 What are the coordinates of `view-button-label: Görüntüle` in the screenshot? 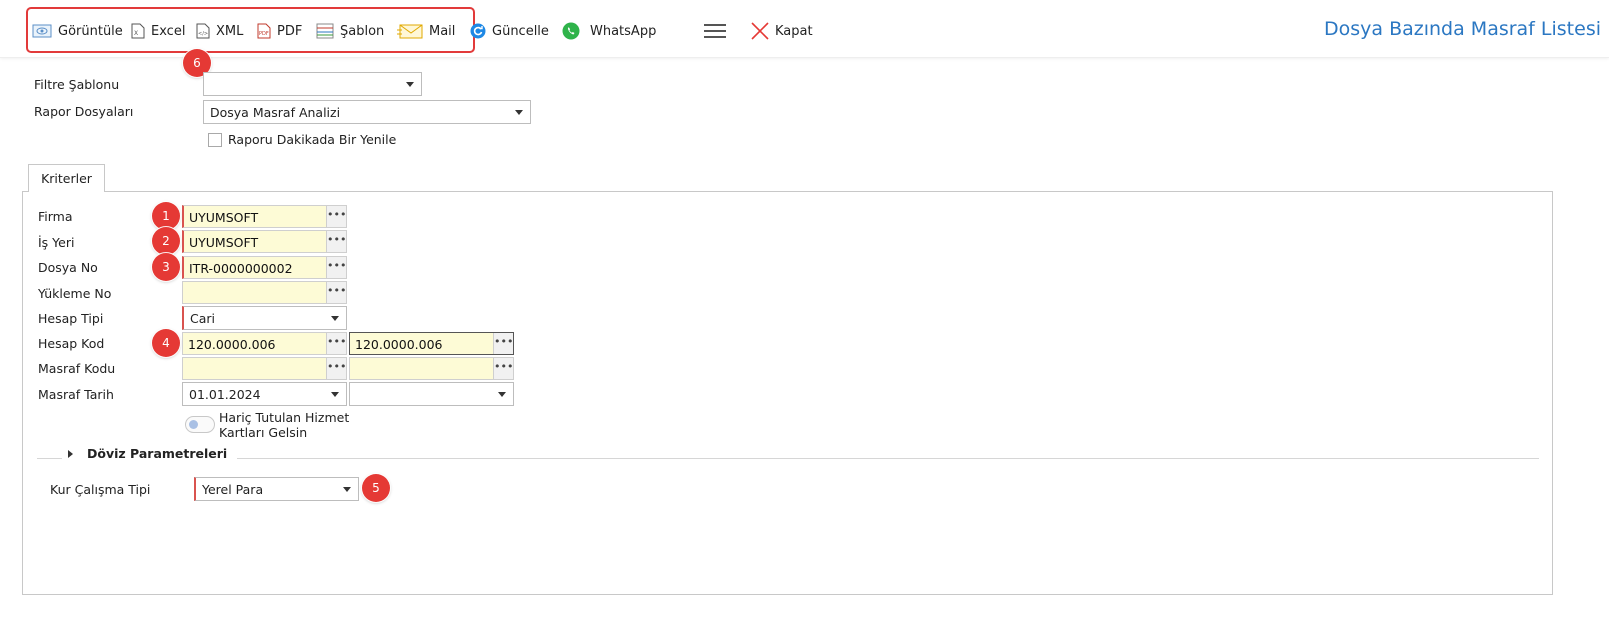 It's located at (90, 31).